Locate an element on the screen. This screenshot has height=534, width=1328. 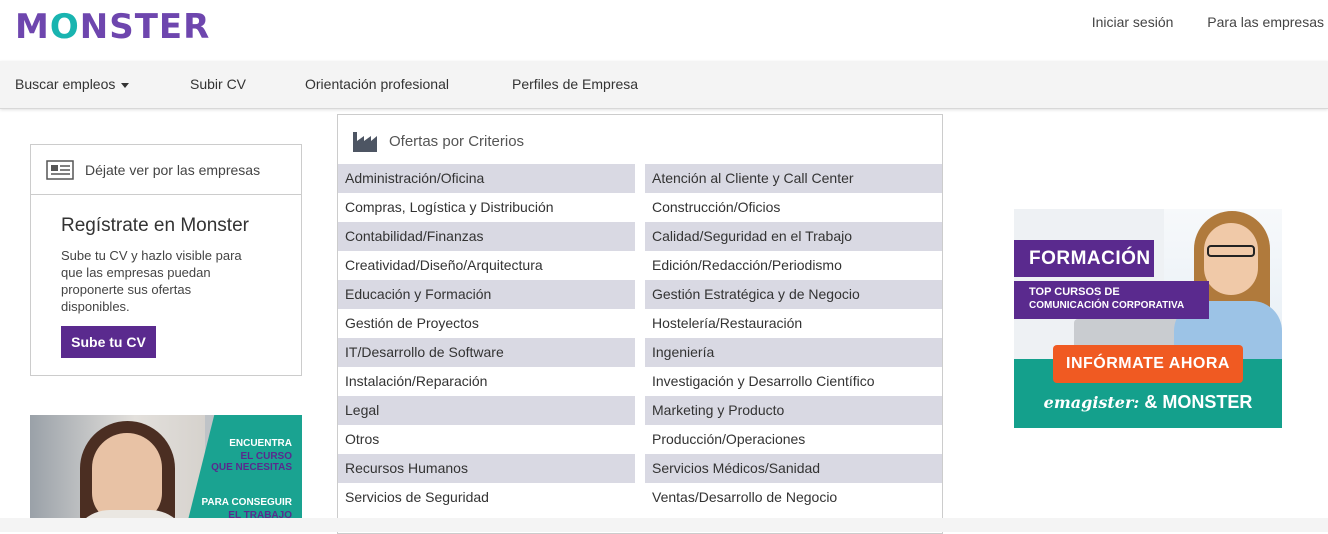
ad-formacion: FORMACIÓN is located at coordinates (1084, 258).